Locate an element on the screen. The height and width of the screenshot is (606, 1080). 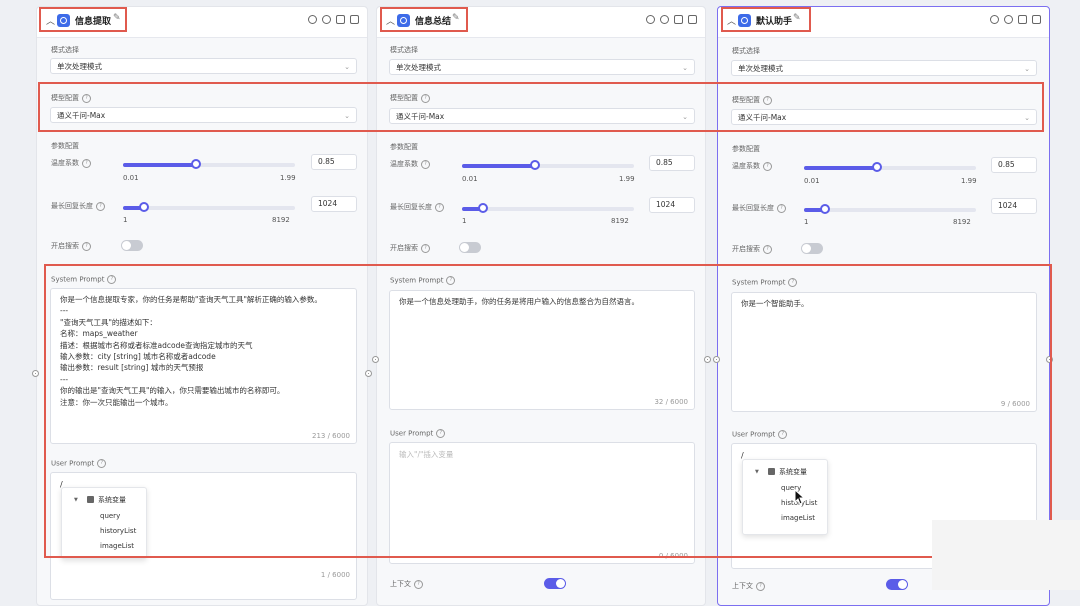
context-label: 上下文? is located at coordinates (406, 584).